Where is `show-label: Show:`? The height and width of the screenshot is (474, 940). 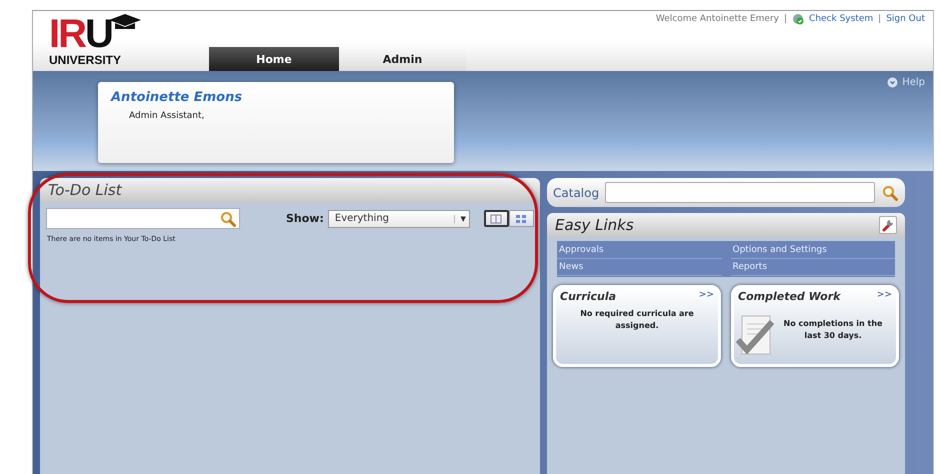 show-label: Show: is located at coordinates (305, 218).